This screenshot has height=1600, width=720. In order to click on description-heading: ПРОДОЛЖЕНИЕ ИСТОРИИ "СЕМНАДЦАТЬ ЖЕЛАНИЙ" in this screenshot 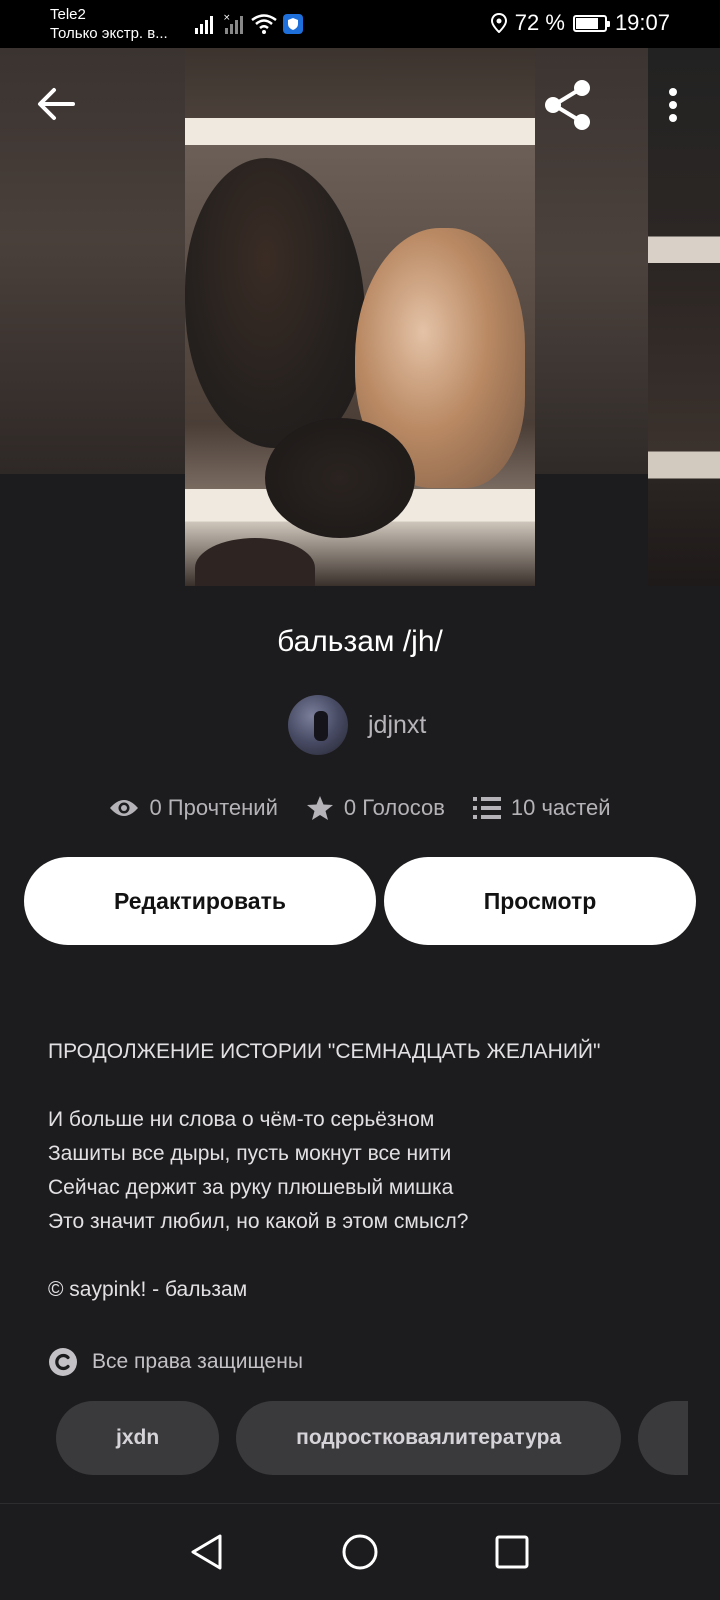, I will do `click(324, 1051)`.